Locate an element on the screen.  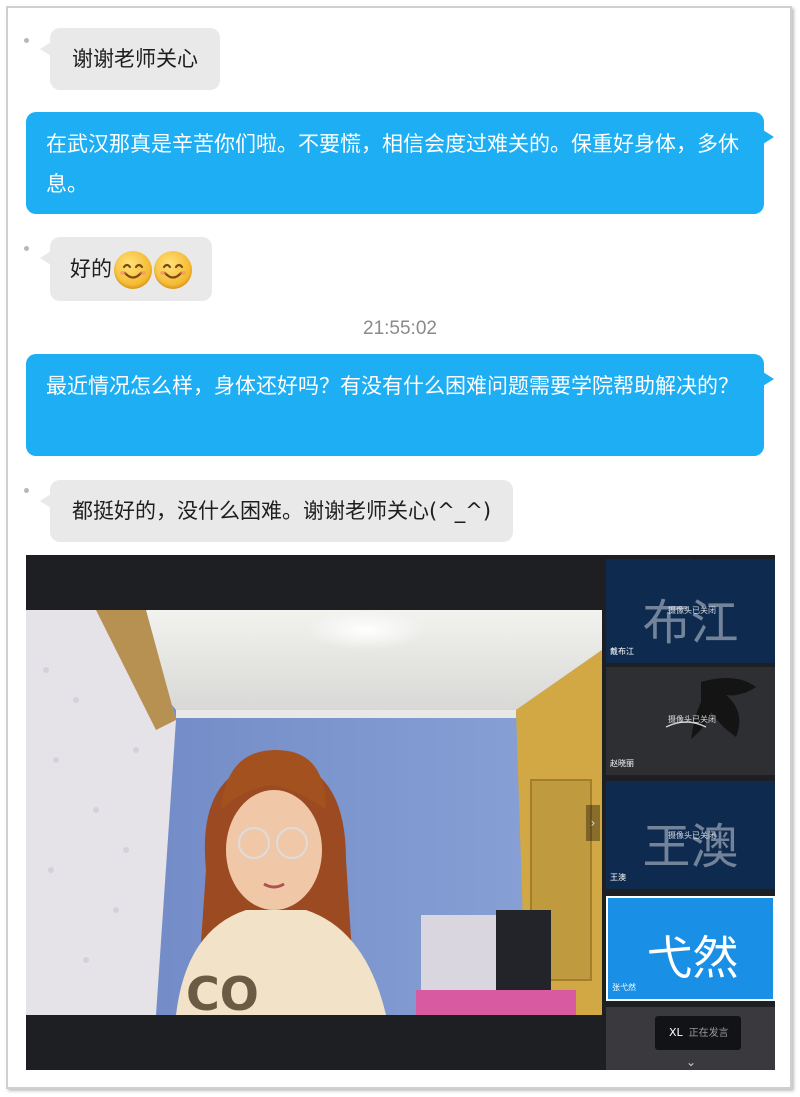
participant-tile: 布江 摄像头已关闭 戴布江 is located at coordinates (690, 611).